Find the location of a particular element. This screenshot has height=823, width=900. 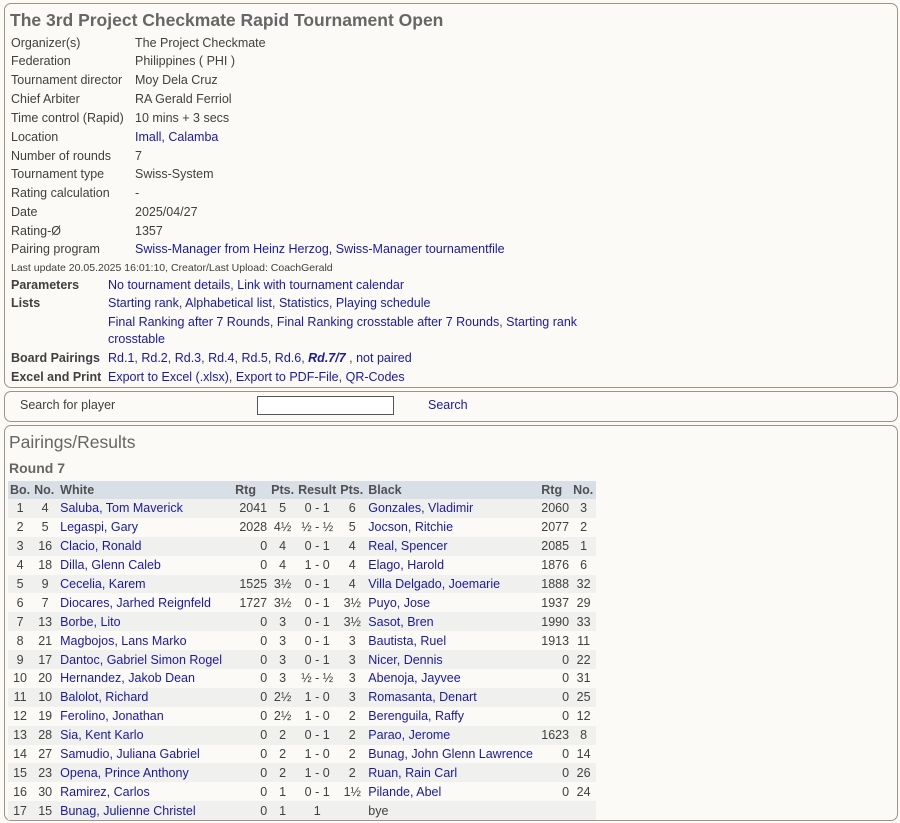

white-player-link: Saluba, Tom Maverick is located at coordinates (121, 508).